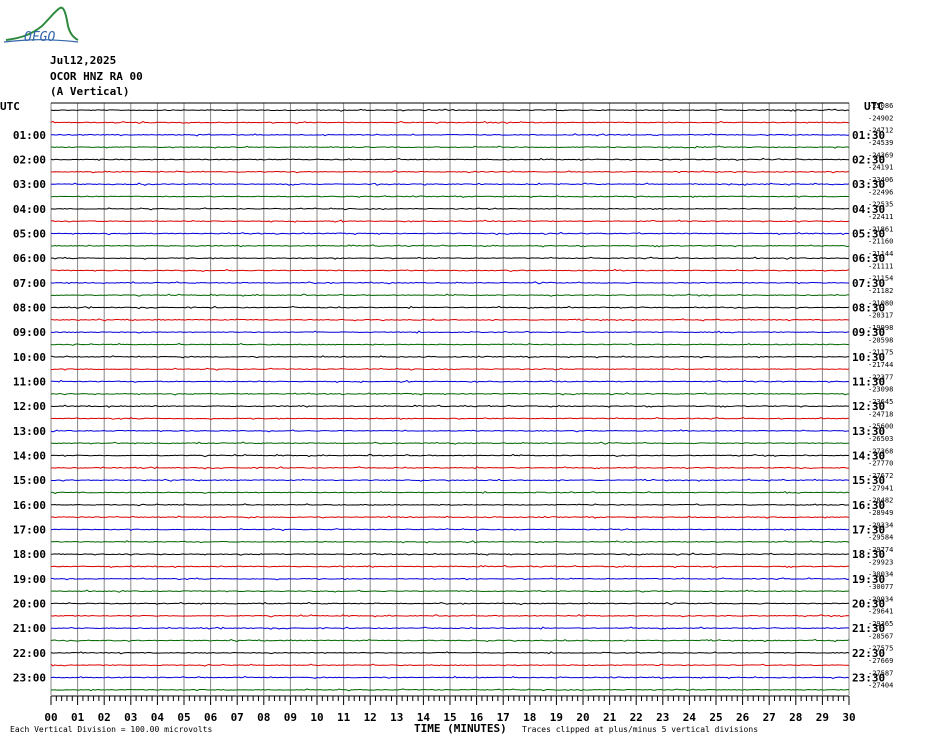  Describe the element at coordinates (880, 513) in the screenshot. I see `row-offset-value: -28949` at that location.